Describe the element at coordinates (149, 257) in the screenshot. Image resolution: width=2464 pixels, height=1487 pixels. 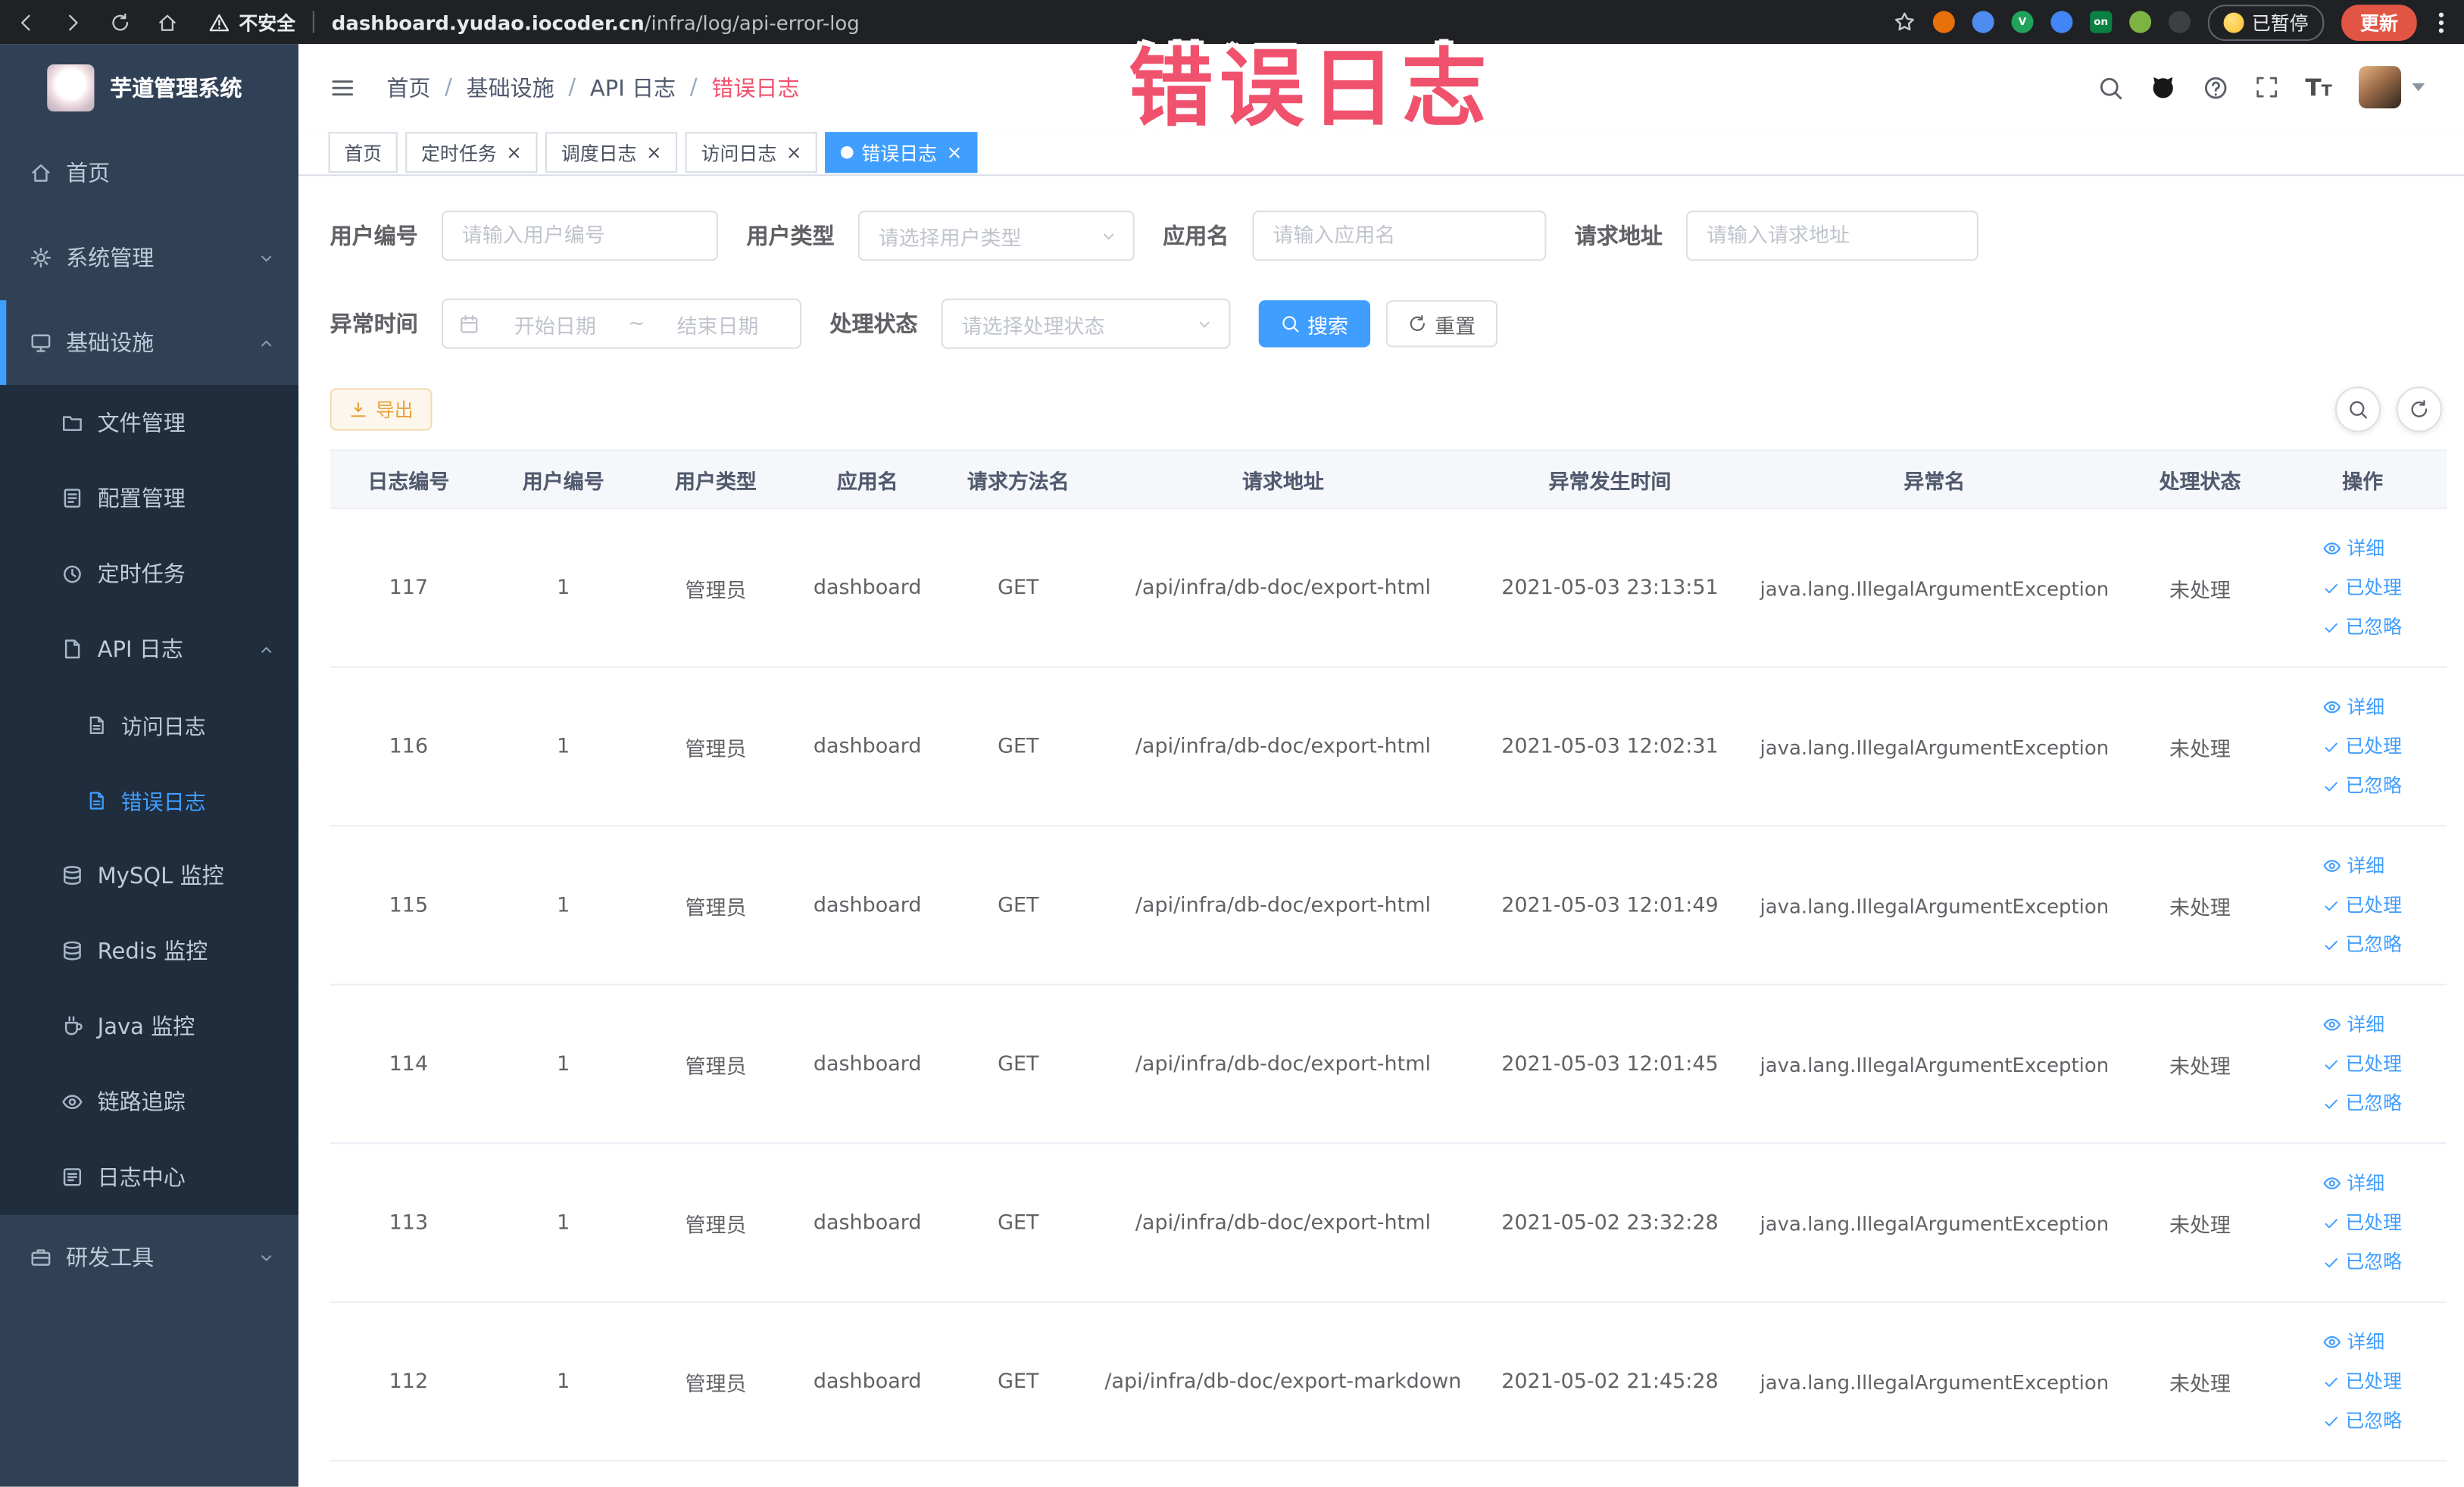
I see `sidebar-item-system-management: 系统管理` at that location.